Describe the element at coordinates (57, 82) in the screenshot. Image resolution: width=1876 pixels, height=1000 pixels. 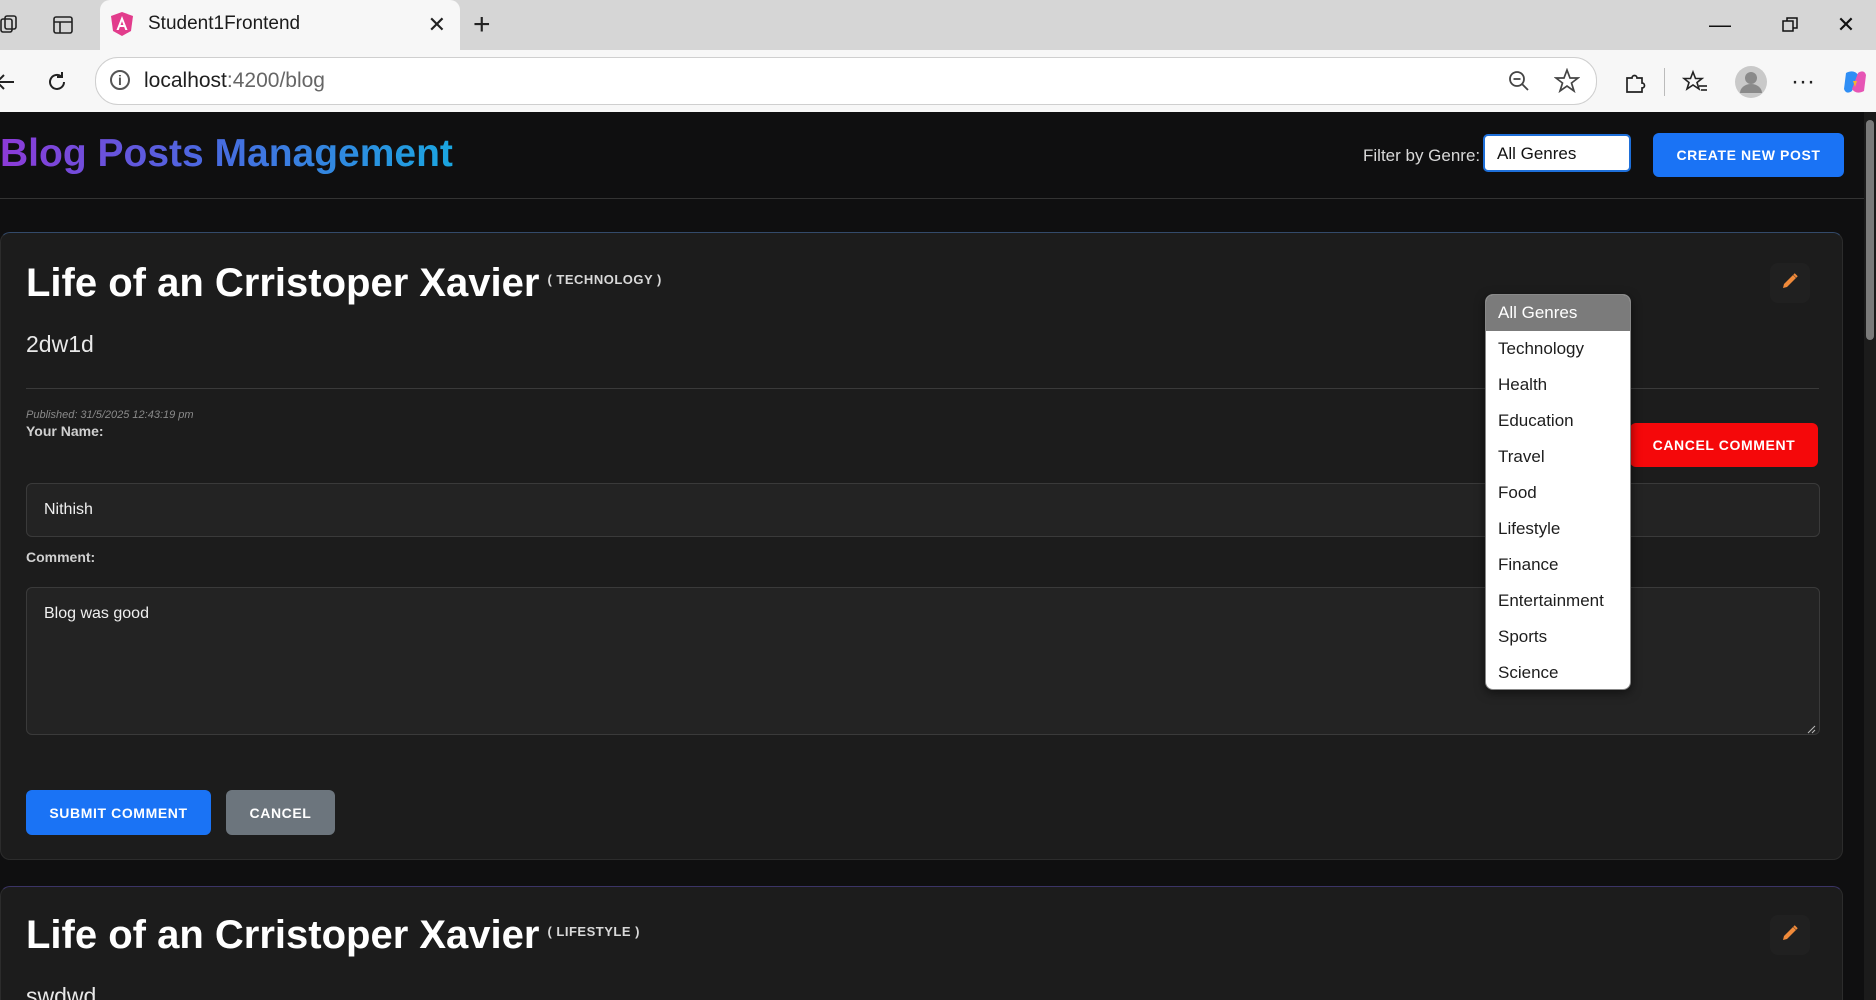
I see `refresh-icon` at that location.